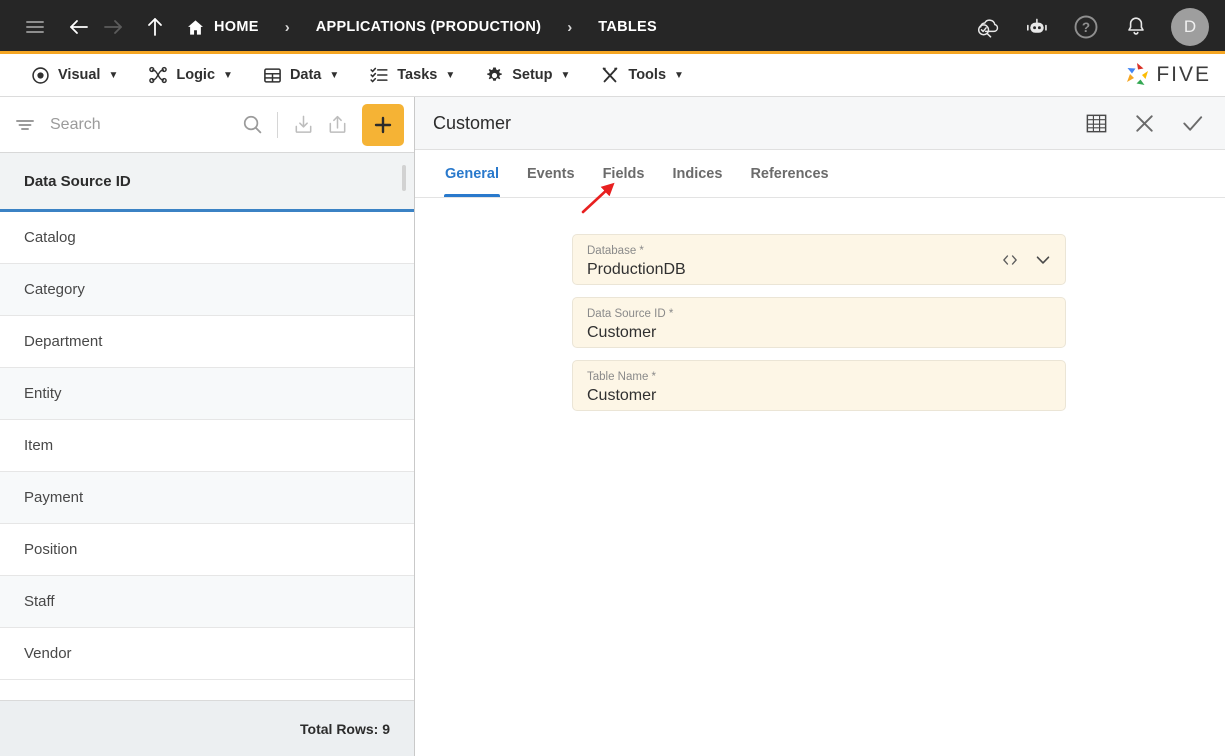  What do you see at coordinates (63, 341) in the screenshot?
I see `list-item-label: Department` at bounding box center [63, 341].